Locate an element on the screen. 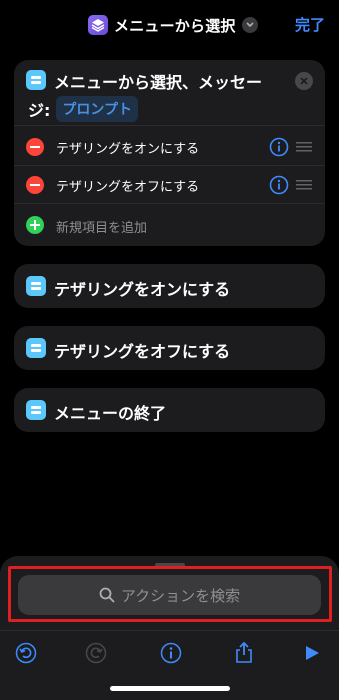 Image resolution: width=339 pixels, height=700 pixels. play-icon is located at coordinates (312, 653).